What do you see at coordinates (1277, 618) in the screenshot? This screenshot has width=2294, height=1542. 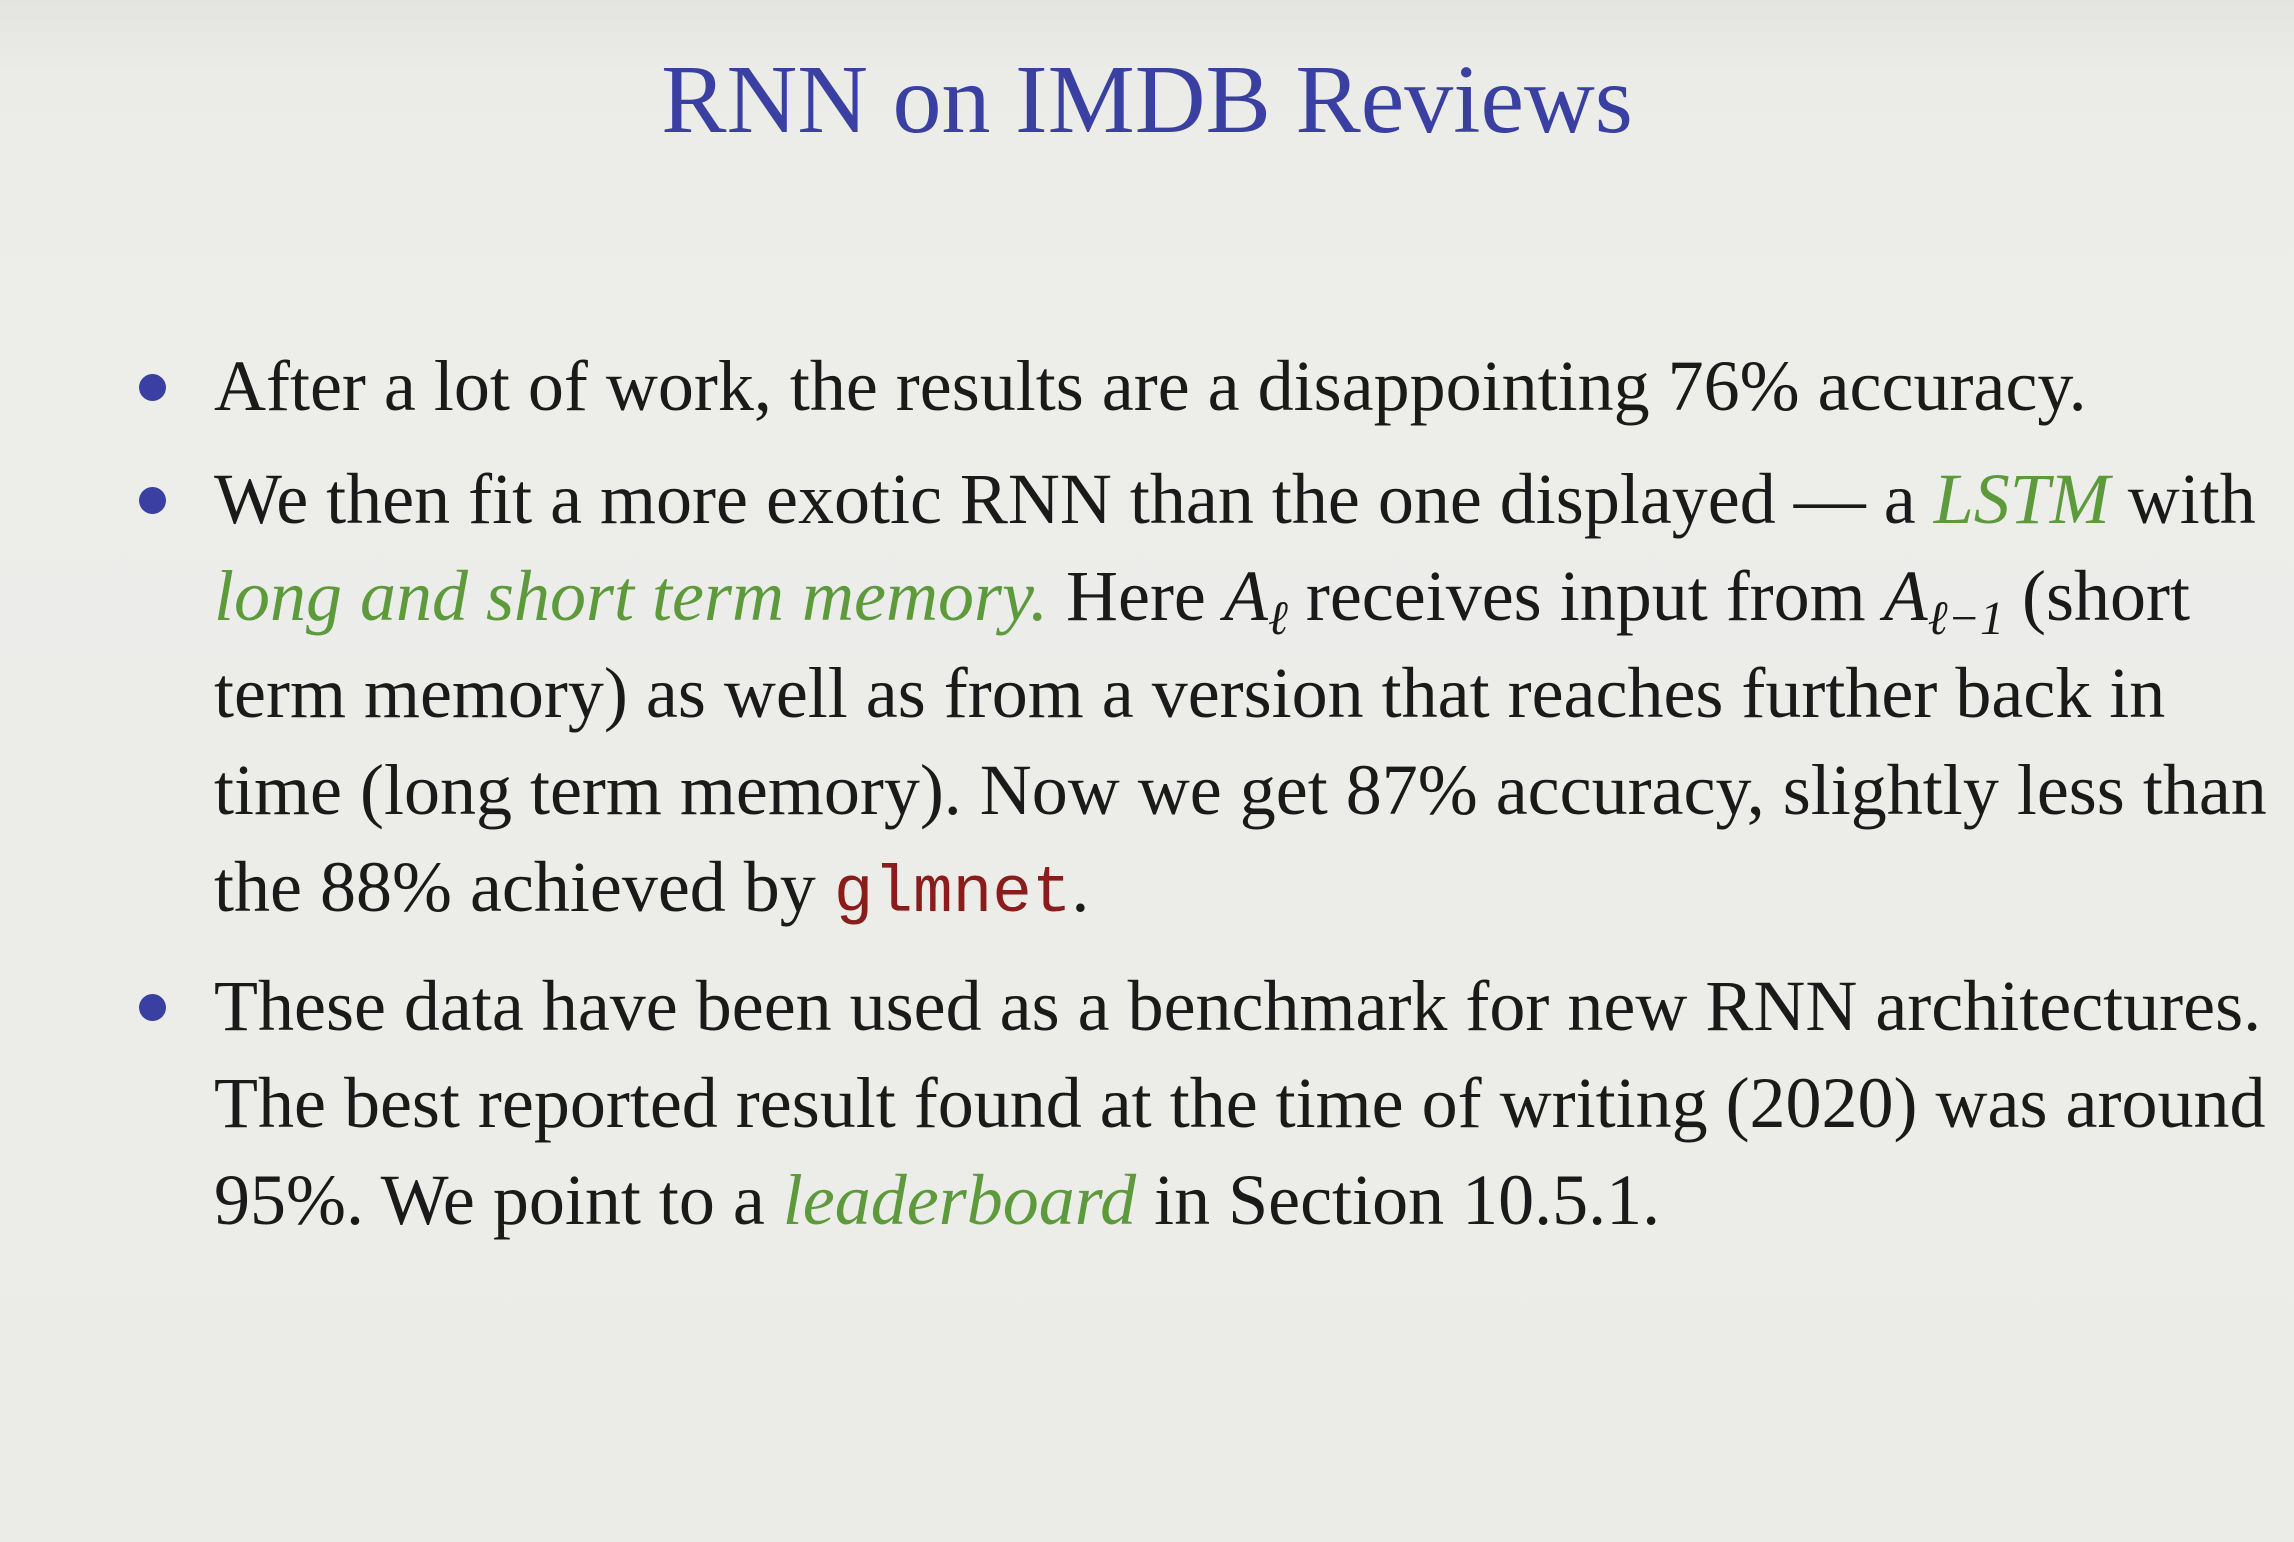 I see `math-subscript-l: ℓ` at bounding box center [1277, 618].